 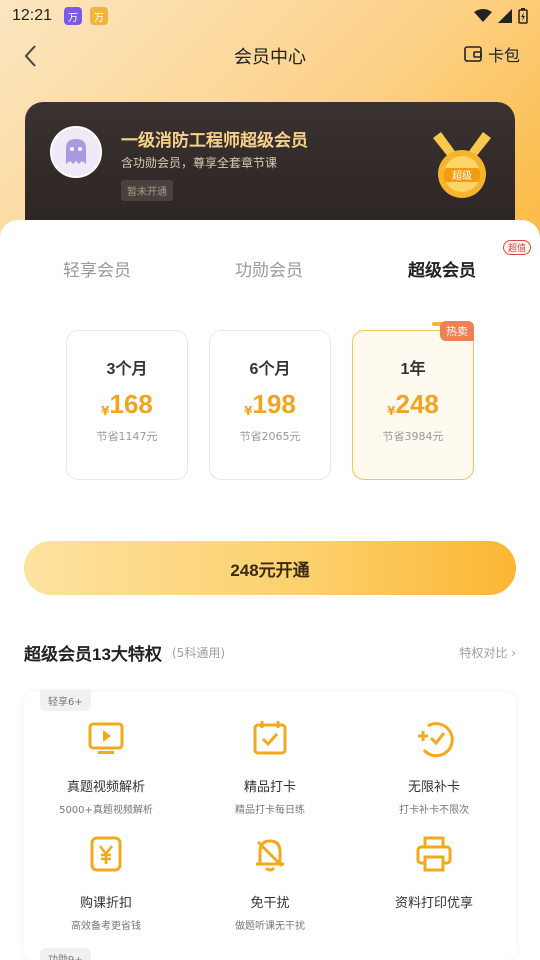 What do you see at coordinates (32, 56) in the screenshot?
I see `back-arrow-icon` at bounding box center [32, 56].